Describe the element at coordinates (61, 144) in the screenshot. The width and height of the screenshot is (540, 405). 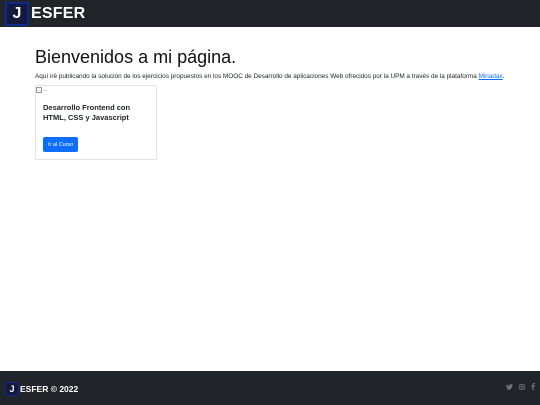
I see `go-to-course-button: Ir al Curso` at that location.